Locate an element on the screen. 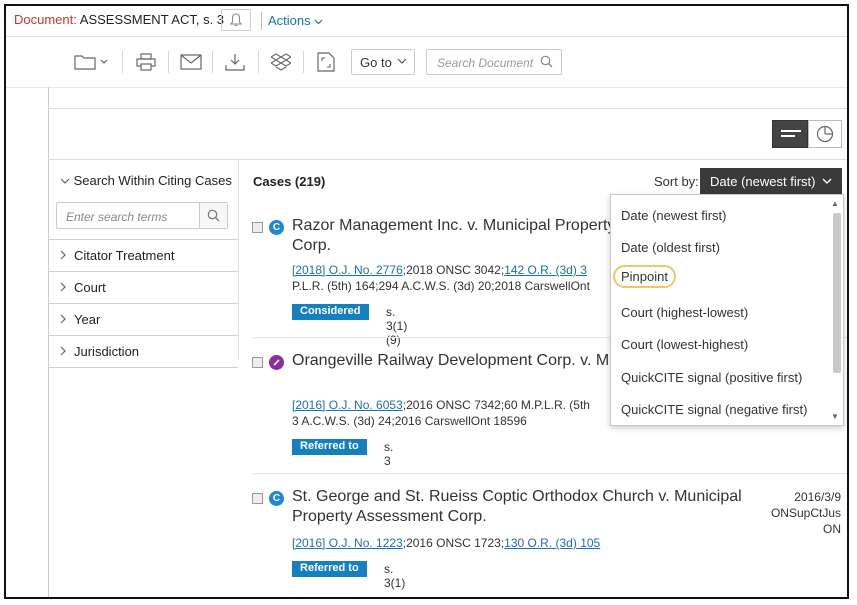 This screenshot has width=857, height=605. case-date: 2016/3/9 is located at coordinates (817, 497).